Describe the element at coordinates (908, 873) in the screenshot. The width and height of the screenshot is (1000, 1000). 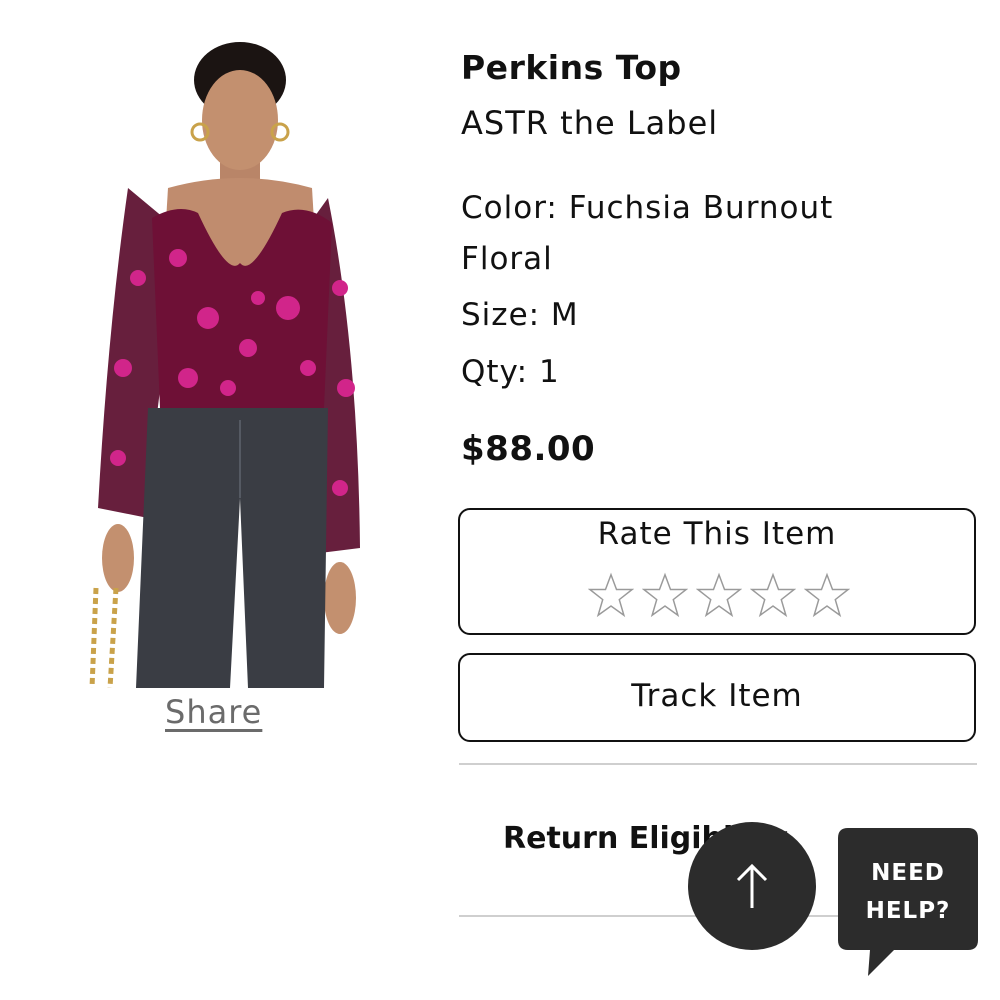
I see `need-help-line1: NEED` at that location.